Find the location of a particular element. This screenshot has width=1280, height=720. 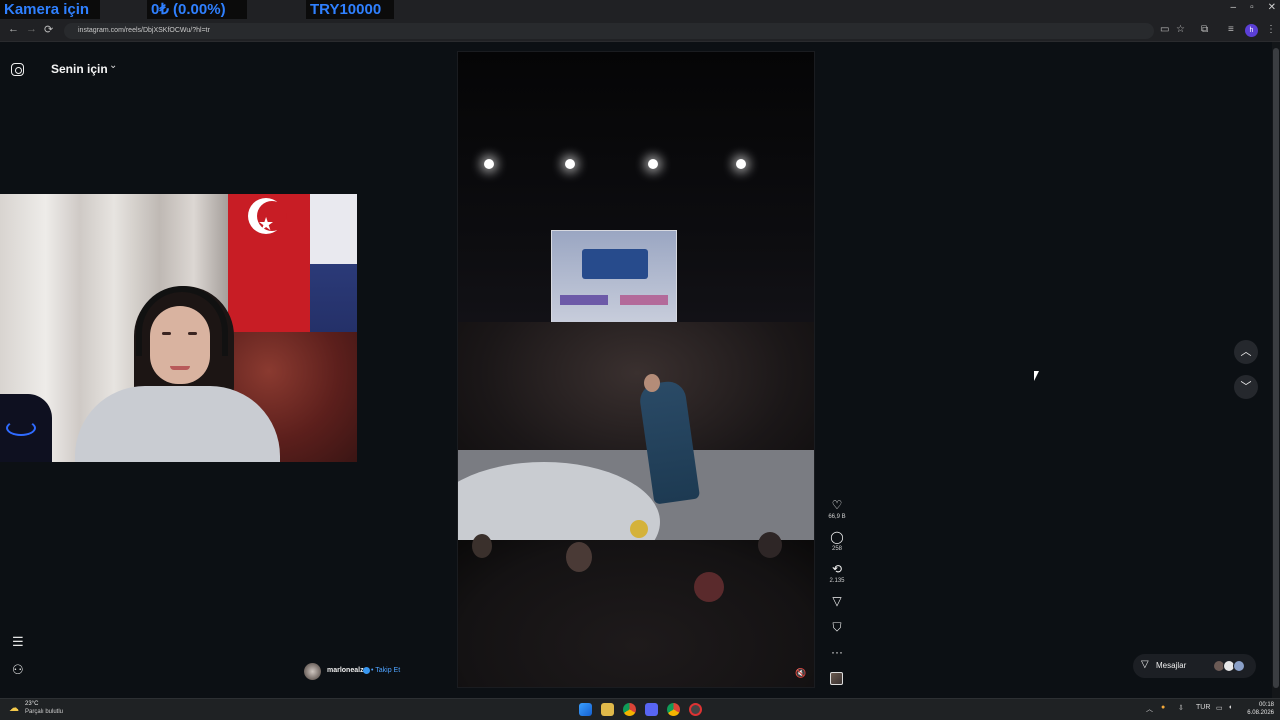

messages-label: Mesajlar is located at coordinates (1171, 665).